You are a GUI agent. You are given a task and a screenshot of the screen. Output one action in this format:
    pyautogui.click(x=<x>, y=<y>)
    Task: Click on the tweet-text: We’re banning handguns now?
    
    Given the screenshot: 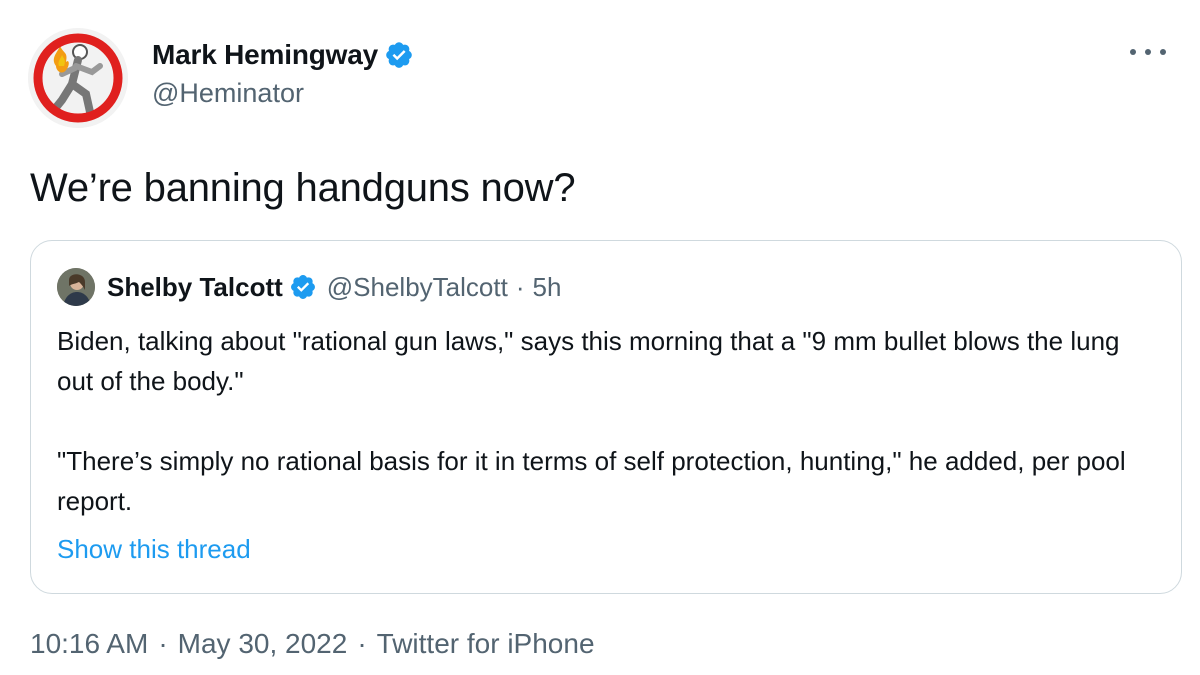 What is the action you would take?
    pyautogui.click(x=303, y=188)
    